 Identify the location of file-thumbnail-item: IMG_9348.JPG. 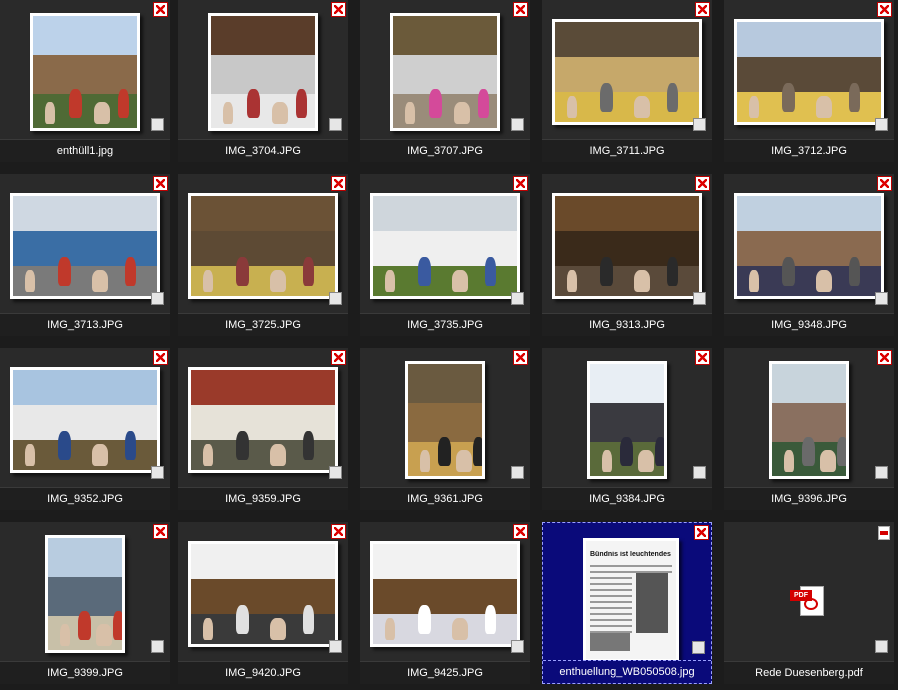
(809, 255).